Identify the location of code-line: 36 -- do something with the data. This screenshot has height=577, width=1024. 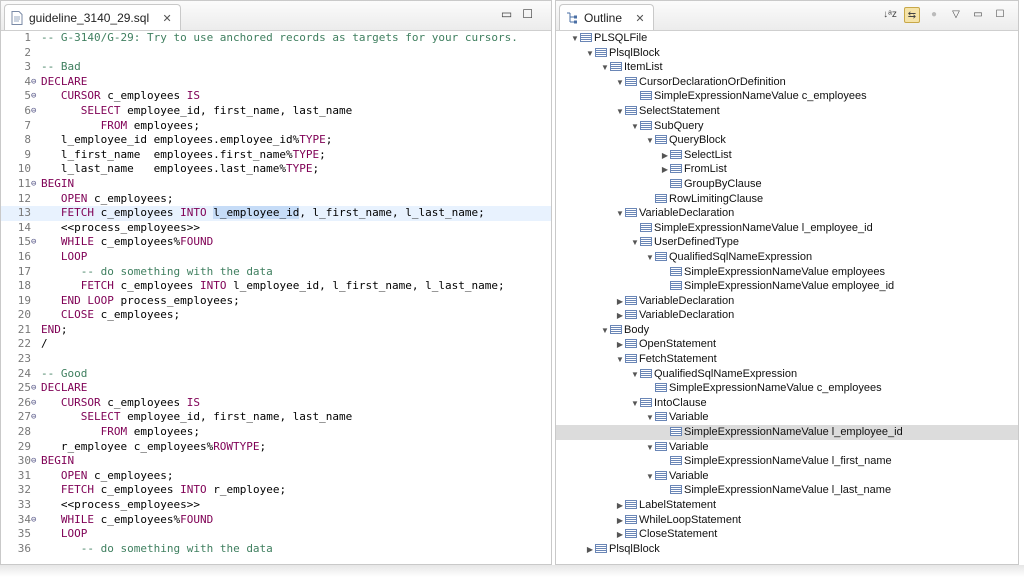
(276, 549).